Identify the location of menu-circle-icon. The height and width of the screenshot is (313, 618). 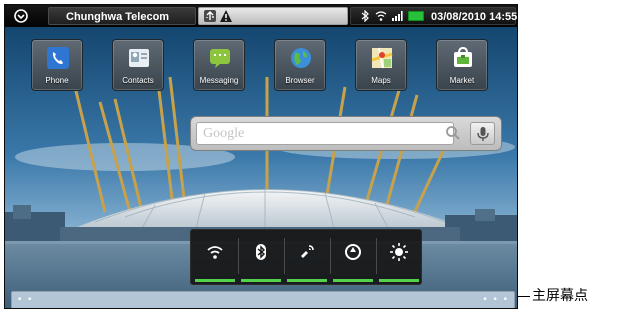
(21, 16).